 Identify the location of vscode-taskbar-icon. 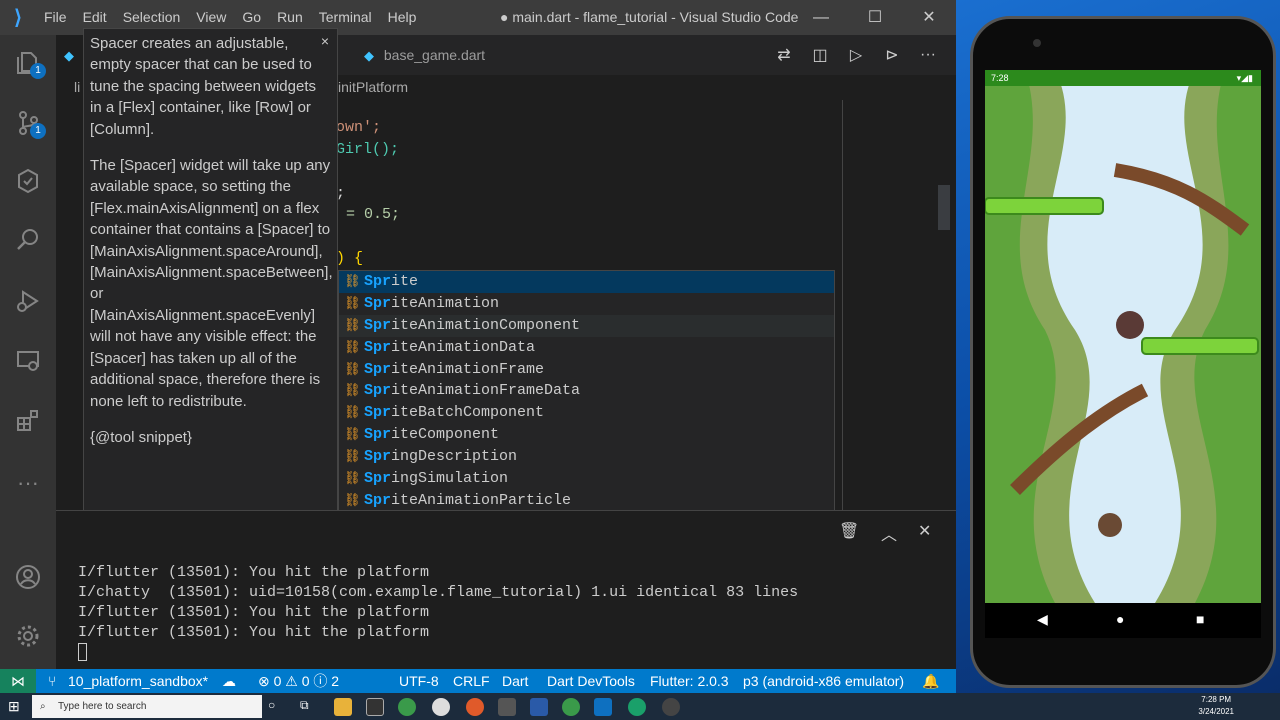
(603, 707).